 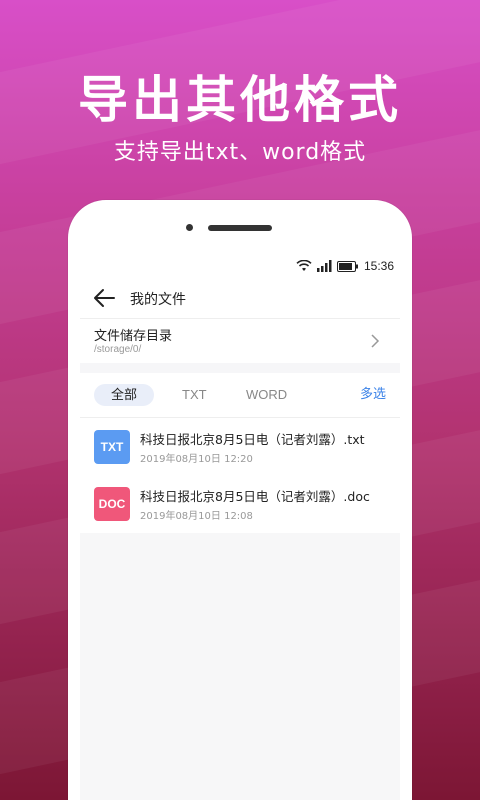 What do you see at coordinates (266, 395) in the screenshot?
I see `tab-word: WORD` at bounding box center [266, 395].